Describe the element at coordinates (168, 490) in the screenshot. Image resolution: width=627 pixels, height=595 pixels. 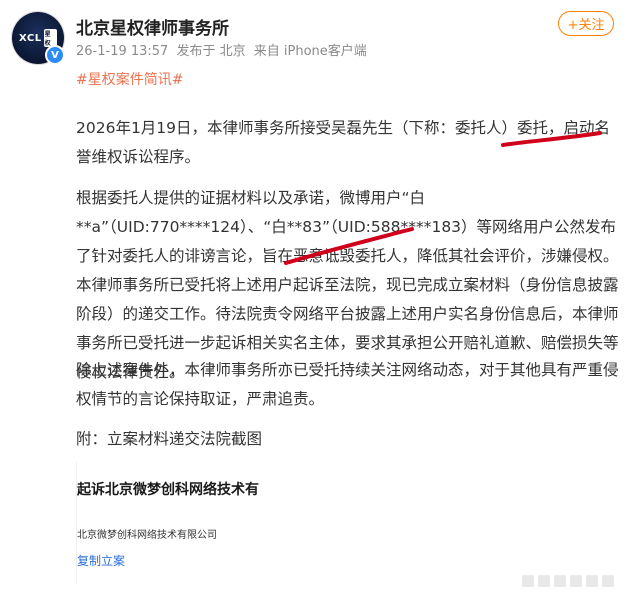
I see `attachment-title: 起诉北京微梦创科网络技术有` at that location.